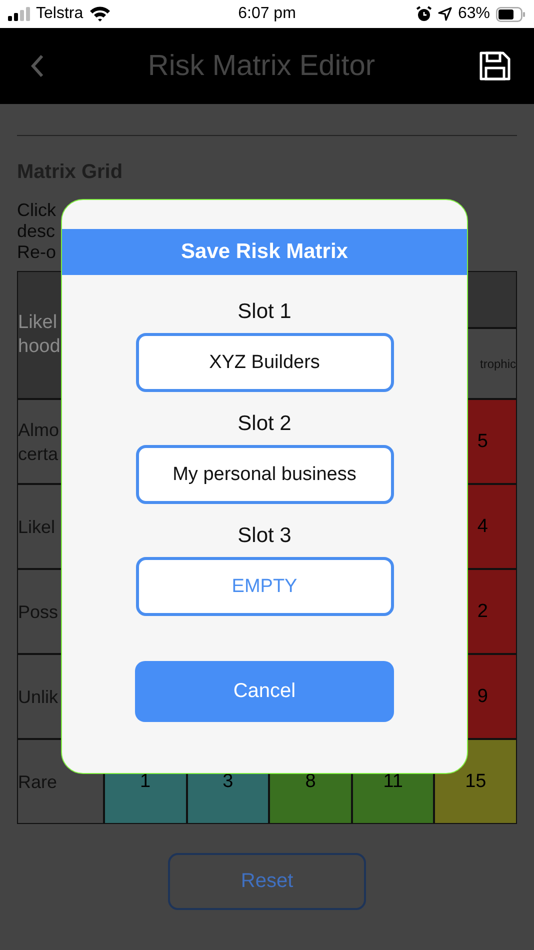  I want to click on carrier-name: Telstra, so click(60, 14).